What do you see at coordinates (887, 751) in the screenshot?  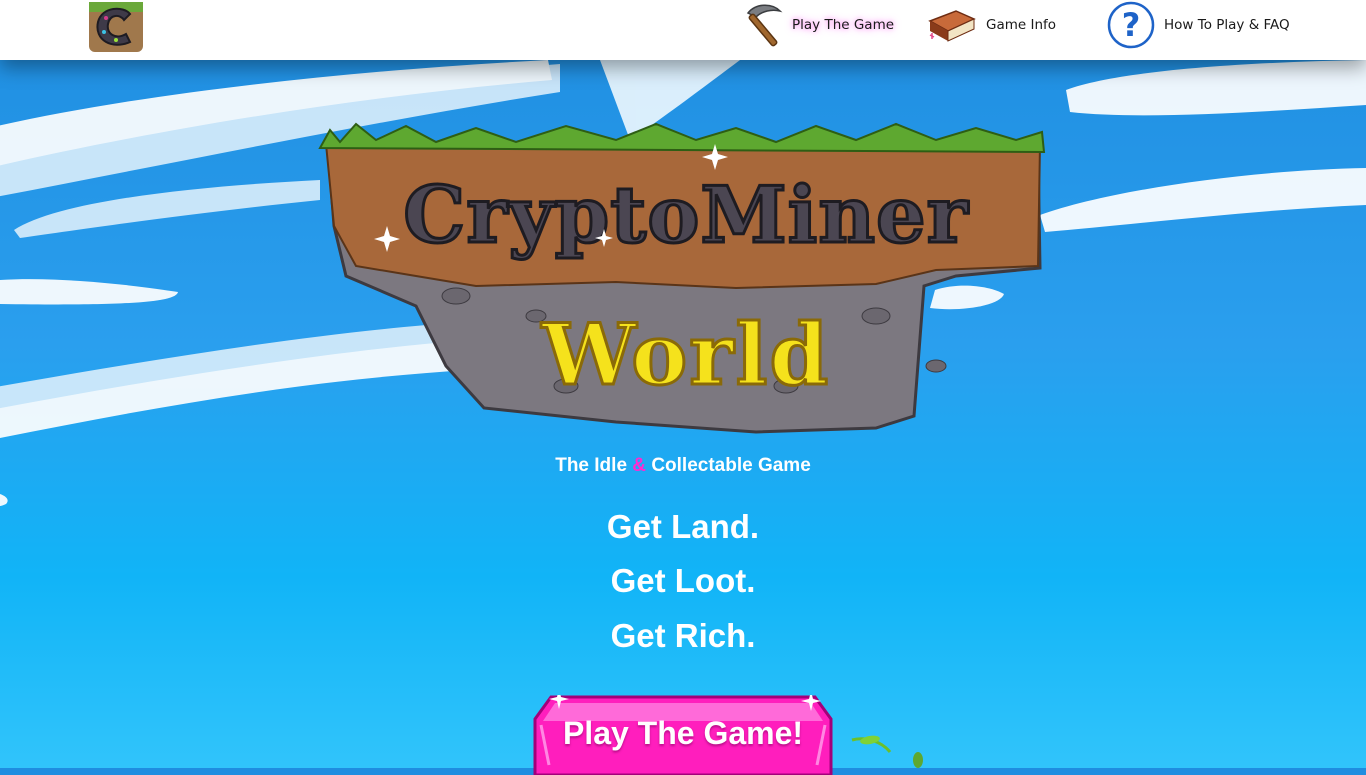 I see `sprout-decoration` at bounding box center [887, 751].